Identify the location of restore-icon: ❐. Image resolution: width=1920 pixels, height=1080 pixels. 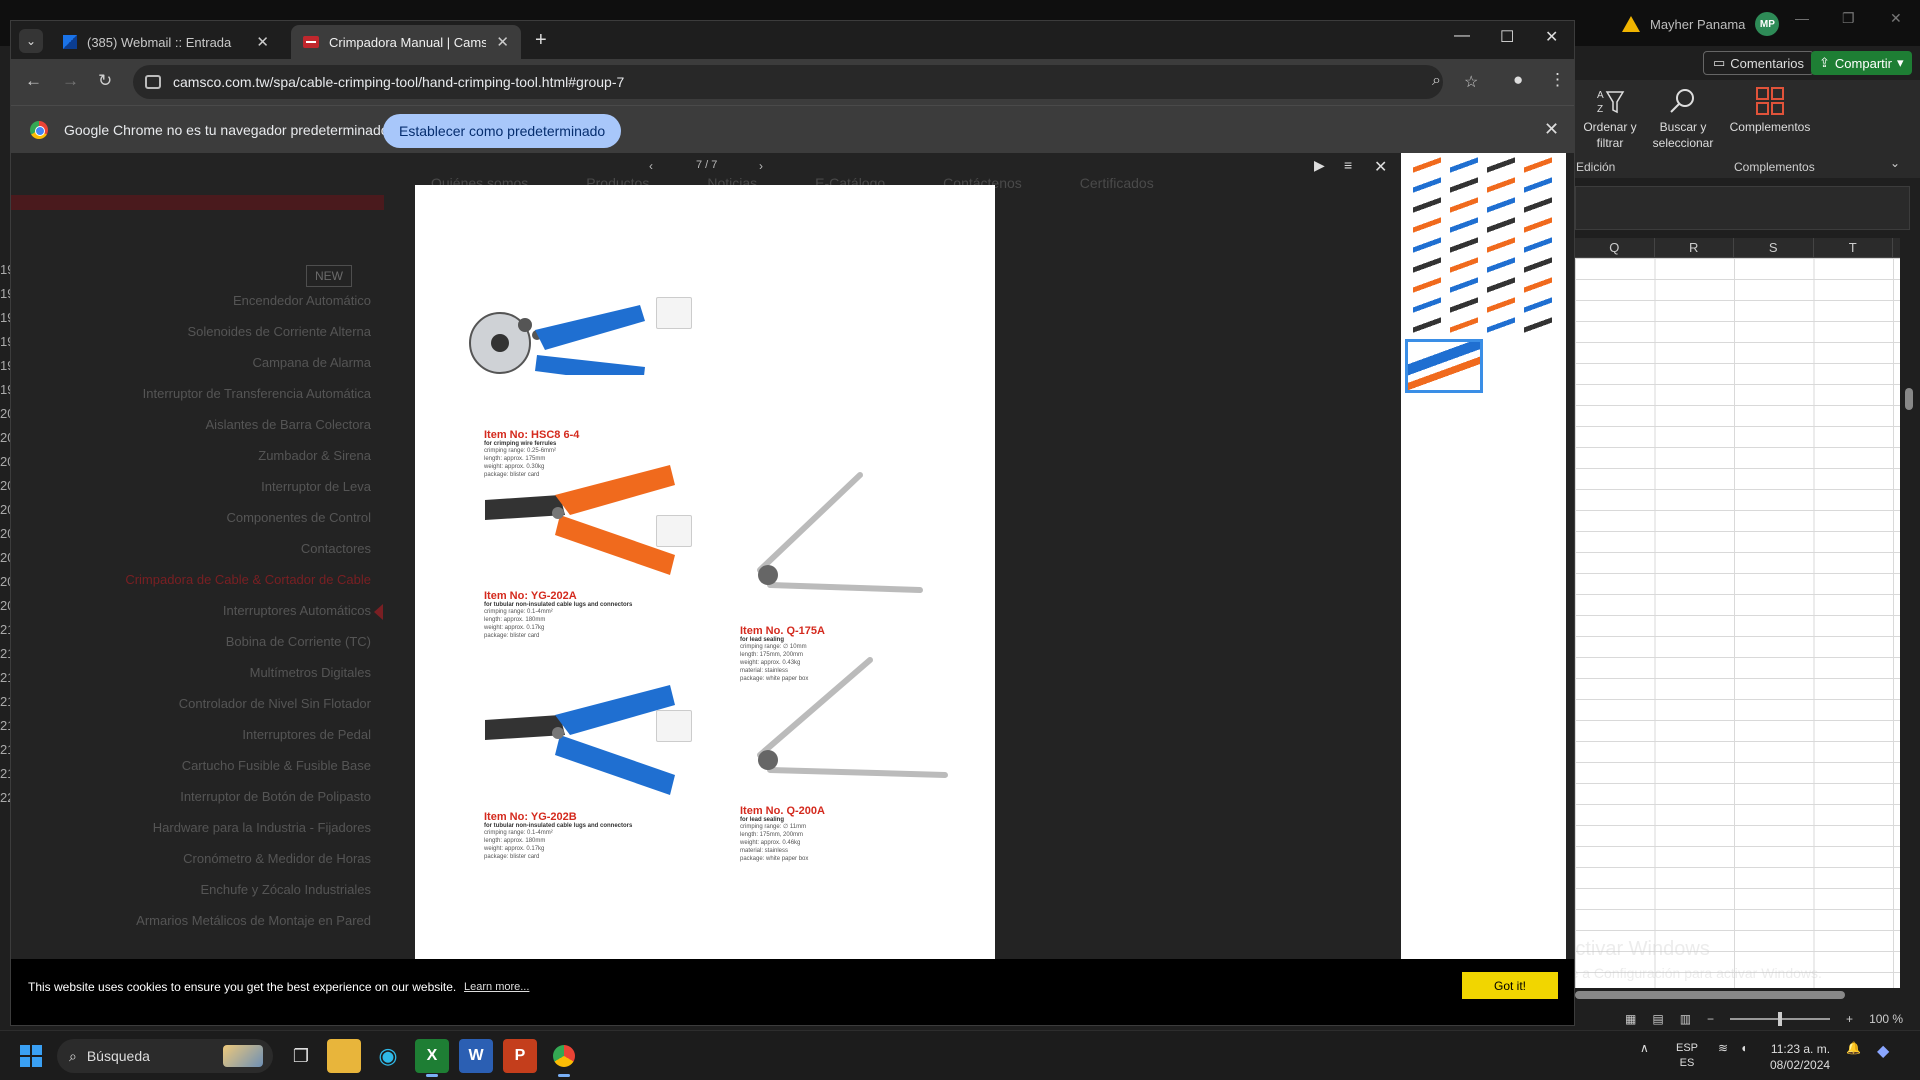
(1848, 18).